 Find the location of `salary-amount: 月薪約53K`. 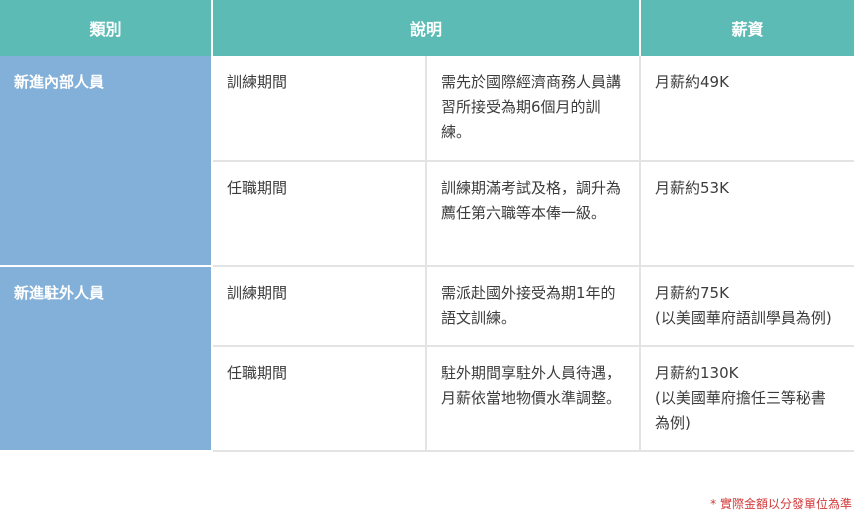

salary-amount: 月薪約53K is located at coordinates (692, 188).